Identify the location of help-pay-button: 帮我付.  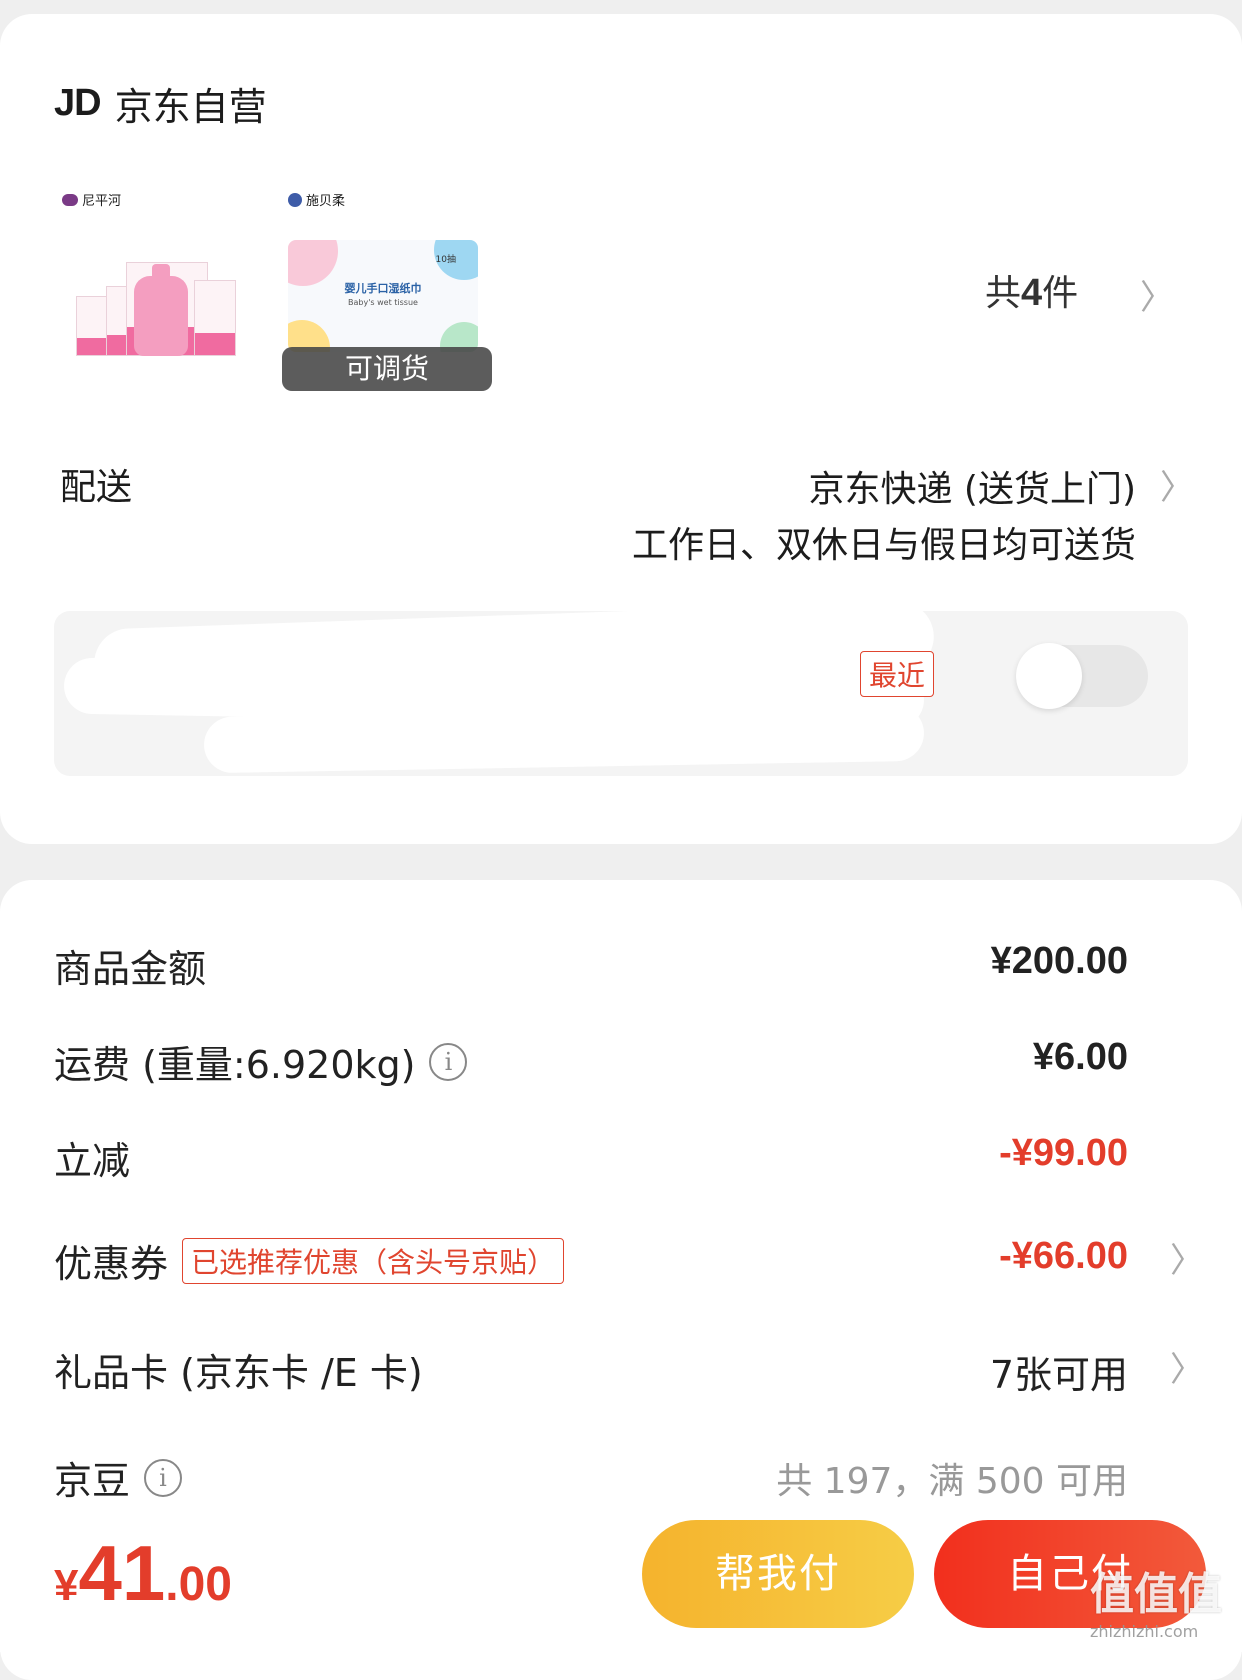
(778, 1574).